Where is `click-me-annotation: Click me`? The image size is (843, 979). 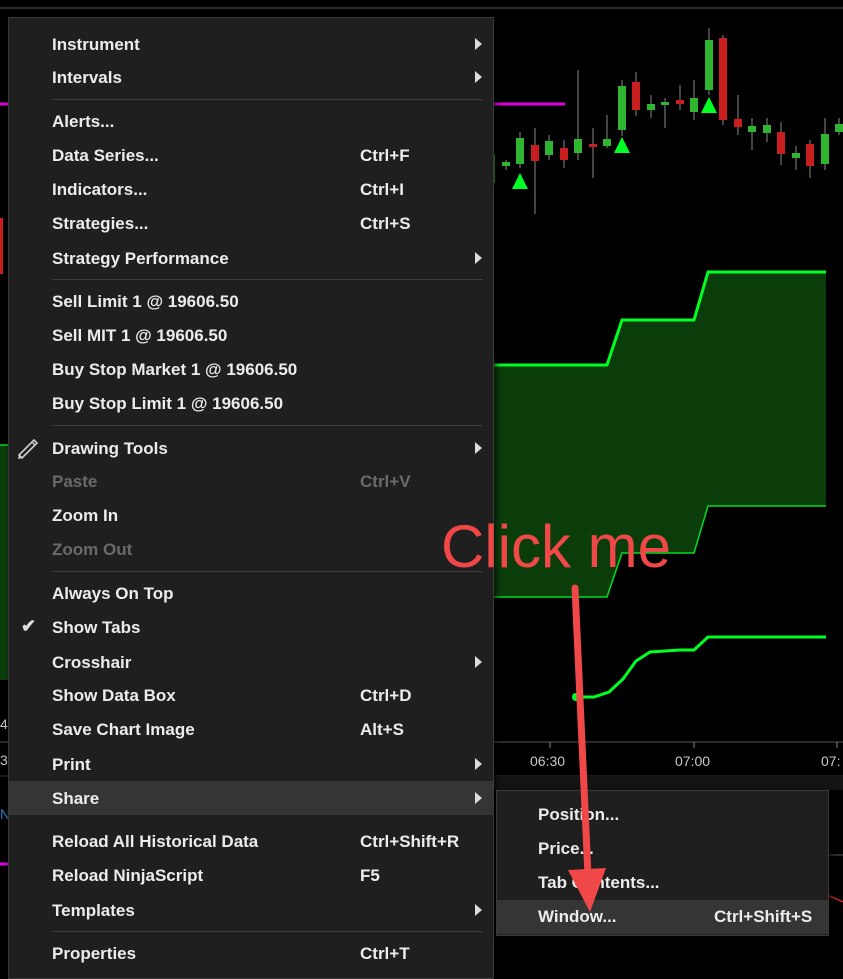
click-me-annotation: Click me is located at coordinates (556, 546).